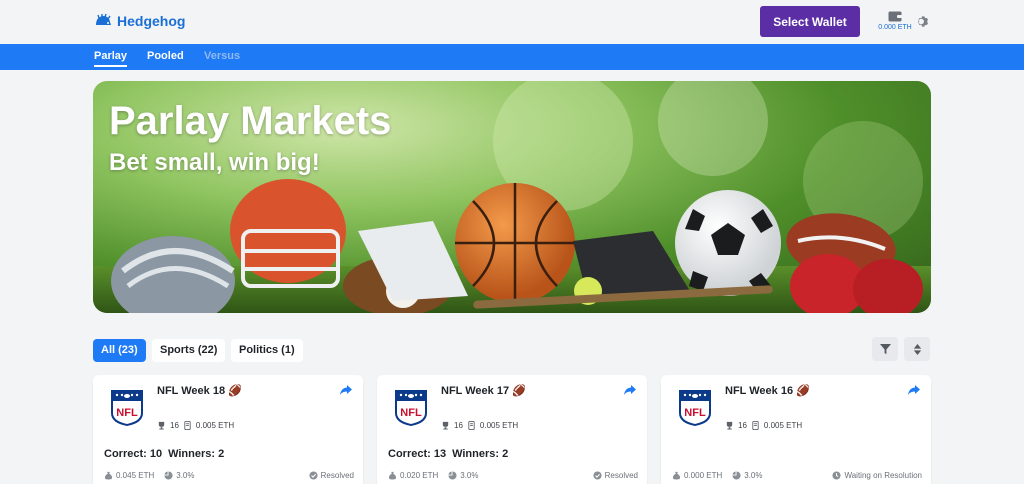  What do you see at coordinates (199, 391) in the screenshot?
I see `market-title: NFL Week 18 🏈` at bounding box center [199, 391].